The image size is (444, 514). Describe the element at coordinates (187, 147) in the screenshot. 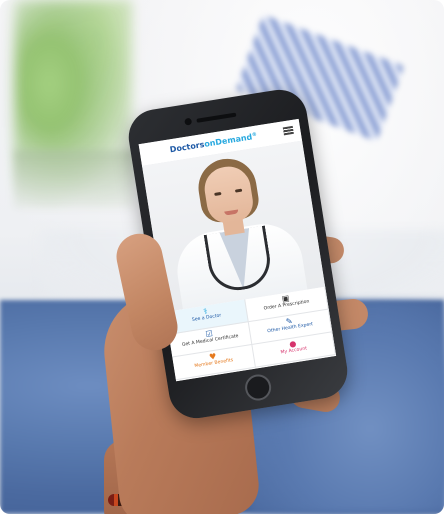

I see `logo-part-doctors: Doctors` at that location.